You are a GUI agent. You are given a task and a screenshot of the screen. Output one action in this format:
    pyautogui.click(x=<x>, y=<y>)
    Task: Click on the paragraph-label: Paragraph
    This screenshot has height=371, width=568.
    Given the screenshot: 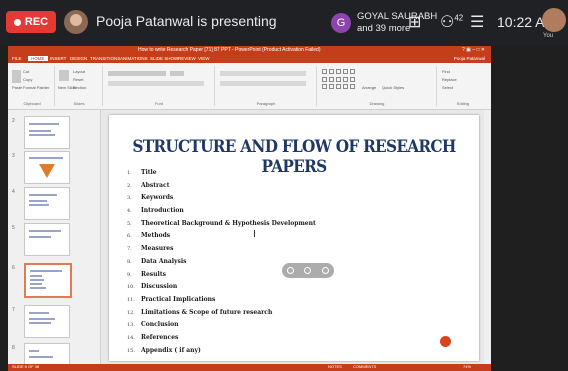 What is the action you would take?
    pyautogui.click(x=266, y=103)
    